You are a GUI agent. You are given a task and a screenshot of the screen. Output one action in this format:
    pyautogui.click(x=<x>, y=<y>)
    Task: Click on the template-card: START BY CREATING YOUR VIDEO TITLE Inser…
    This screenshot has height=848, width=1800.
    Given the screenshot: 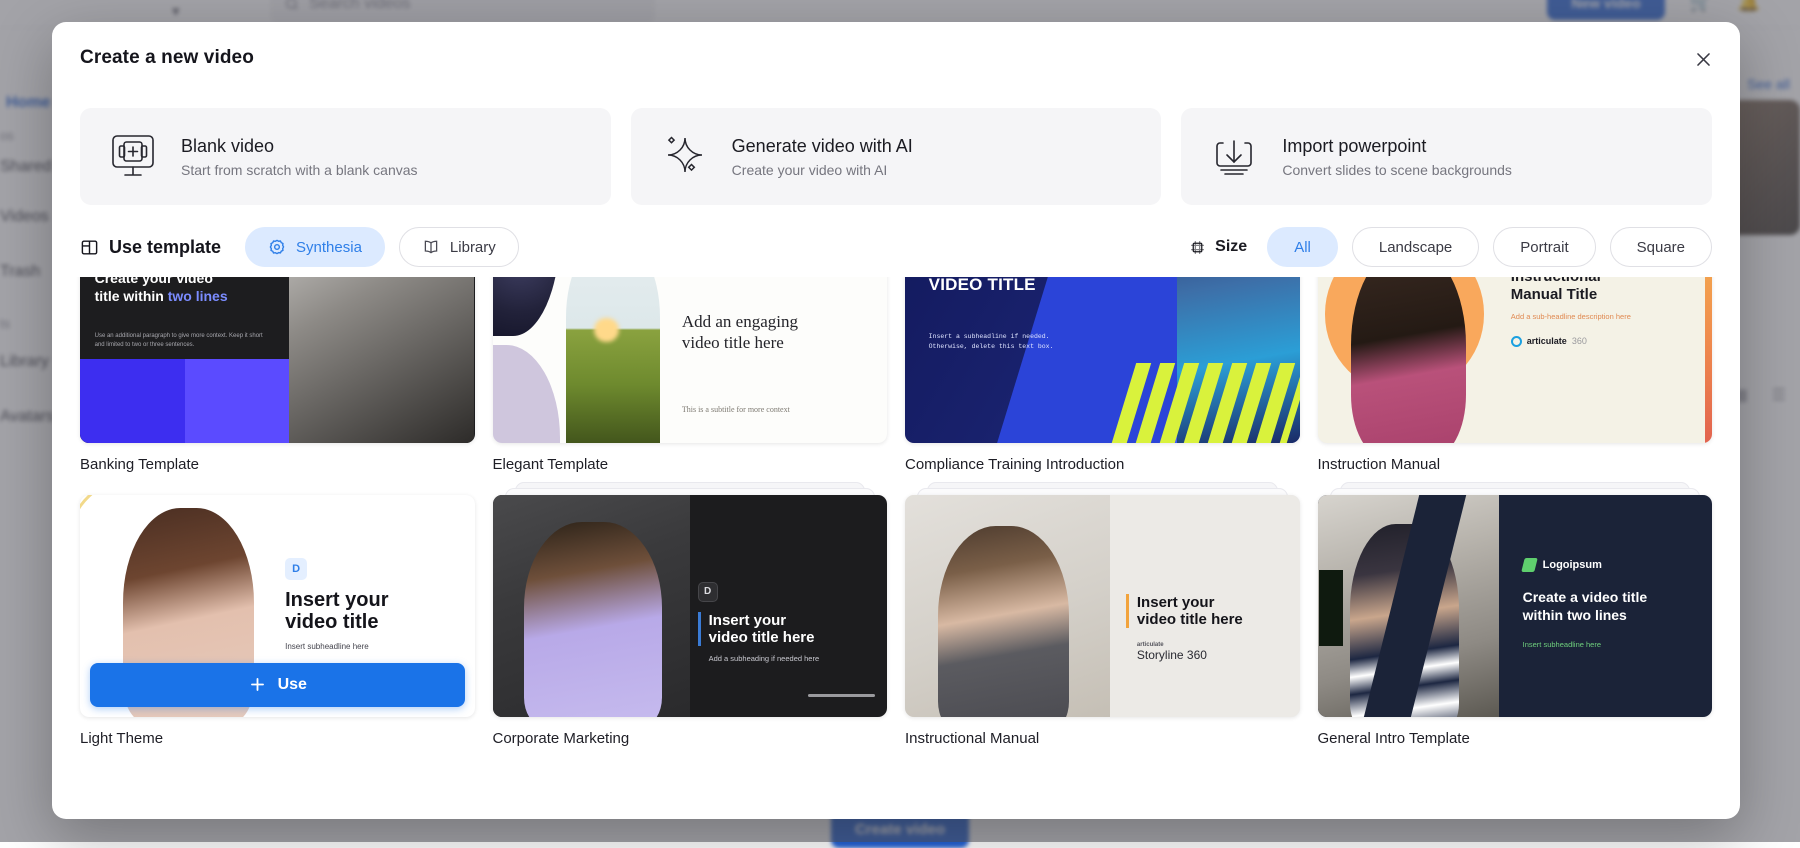 What is the action you would take?
    pyautogui.click(x=1102, y=375)
    